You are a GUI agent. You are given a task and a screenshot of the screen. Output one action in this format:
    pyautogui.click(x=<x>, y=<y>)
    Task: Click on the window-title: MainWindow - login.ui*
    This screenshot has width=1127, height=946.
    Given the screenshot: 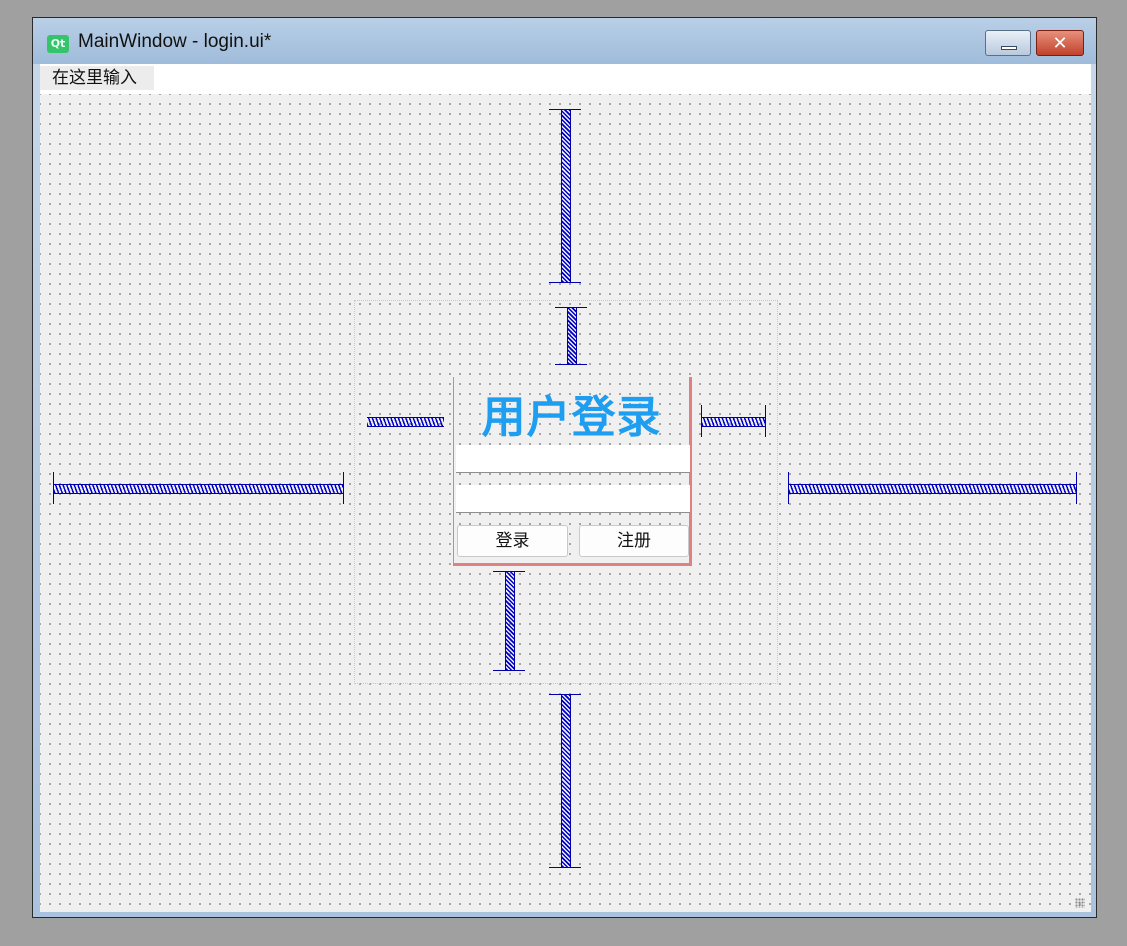 What is the action you would take?
    pyautogui.click(x=175, y=41)
    